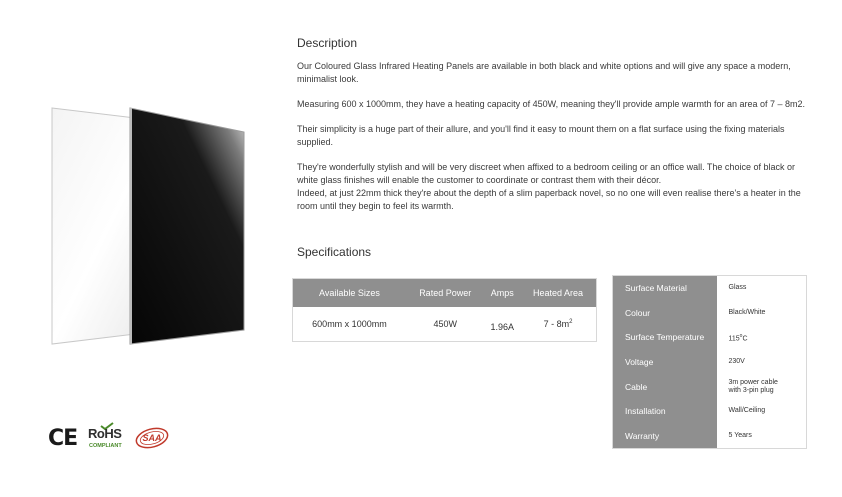 This screenshot has width=842, height=497. Describe the element at coordinates (664, 436) in the screenshot. I see `detail-key: Warranty` at that location.